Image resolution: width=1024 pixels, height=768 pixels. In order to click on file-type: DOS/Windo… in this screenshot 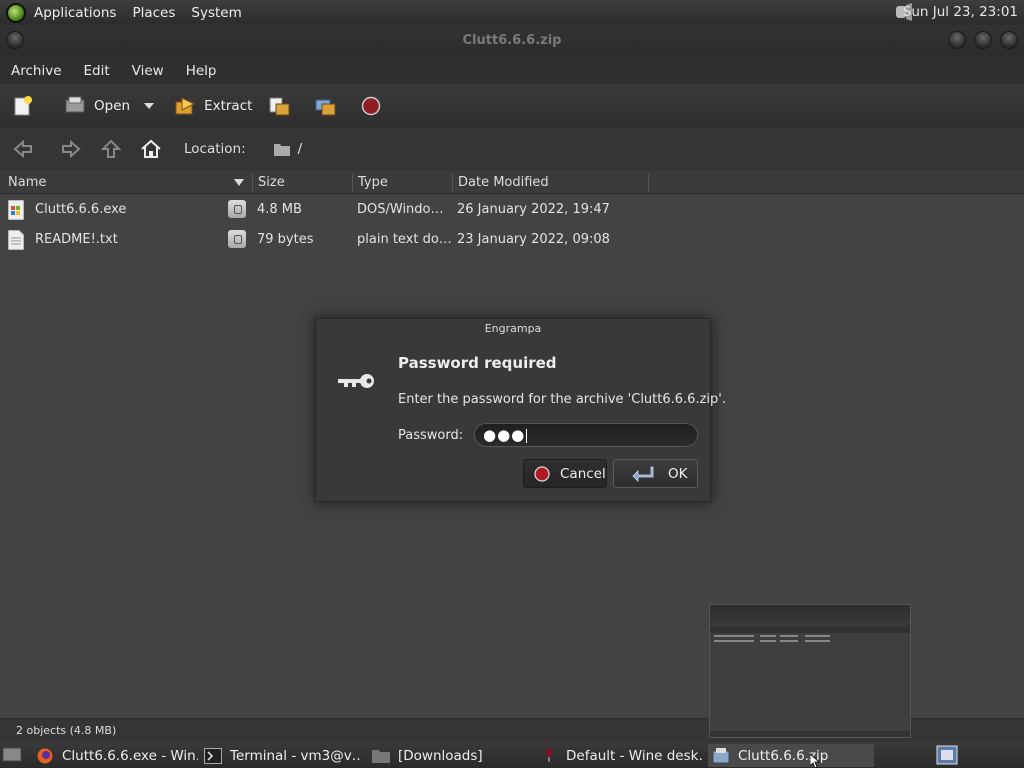, I will do `click(400, 209)`.